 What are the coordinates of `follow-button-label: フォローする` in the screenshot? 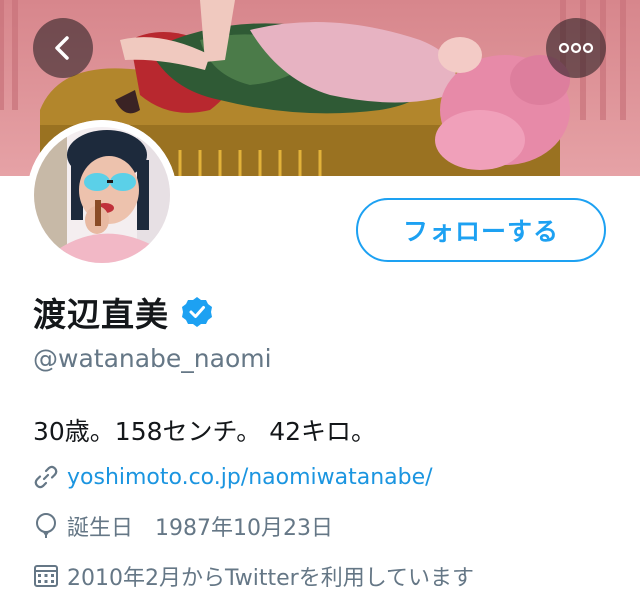 It's located at (480, 231).